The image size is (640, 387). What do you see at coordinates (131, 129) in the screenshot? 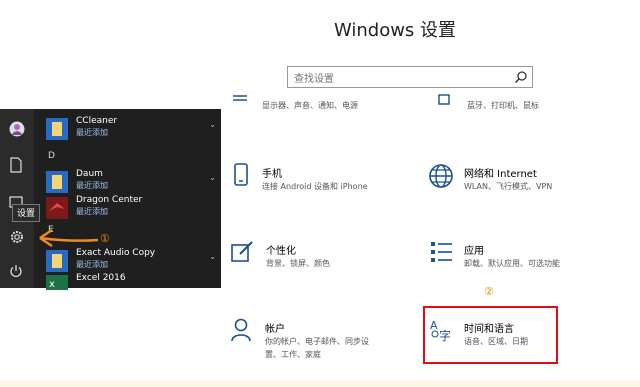
I see `app-item-ccleaner: CCleaner 最近添加 ⌄` at bounding box center [131, 129].